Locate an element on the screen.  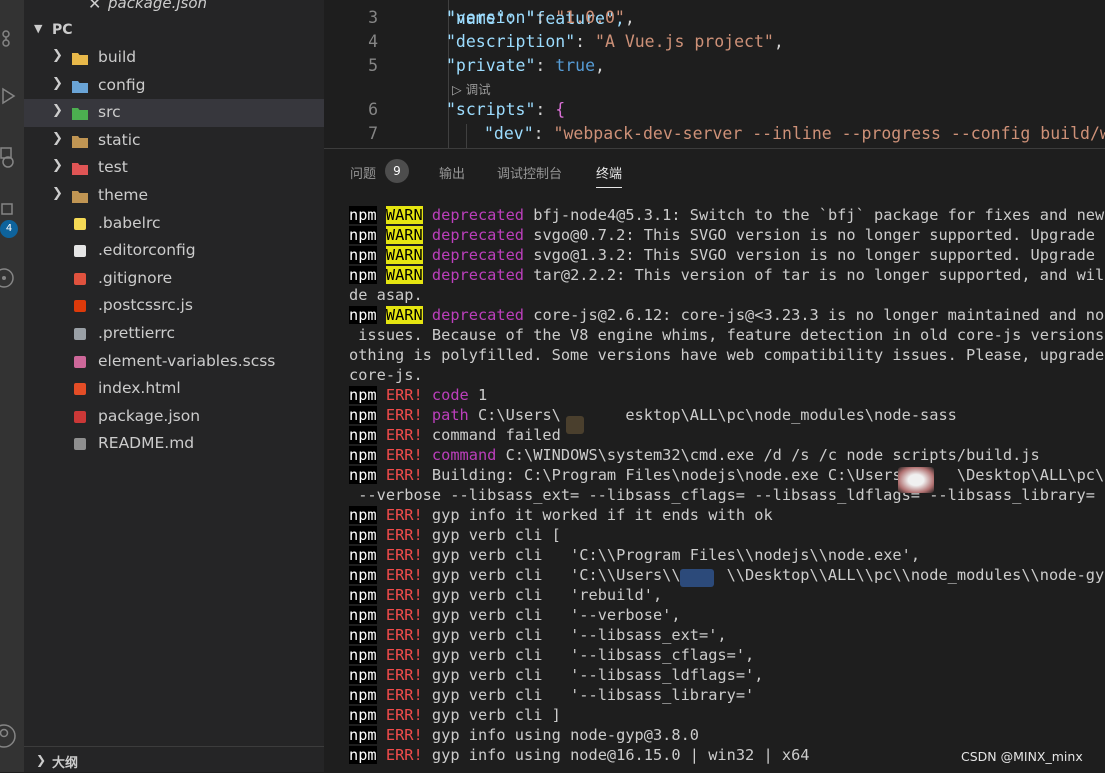
tree-item-config: ❯ config is located at coordinates (174, 86).